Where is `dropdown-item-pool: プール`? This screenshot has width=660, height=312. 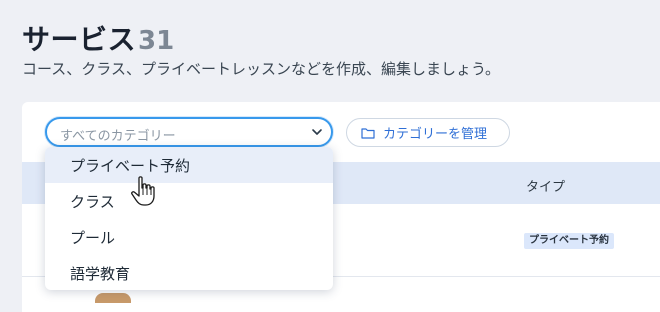 dropdown-item-pool: プール is located at coordinates (189, 237).